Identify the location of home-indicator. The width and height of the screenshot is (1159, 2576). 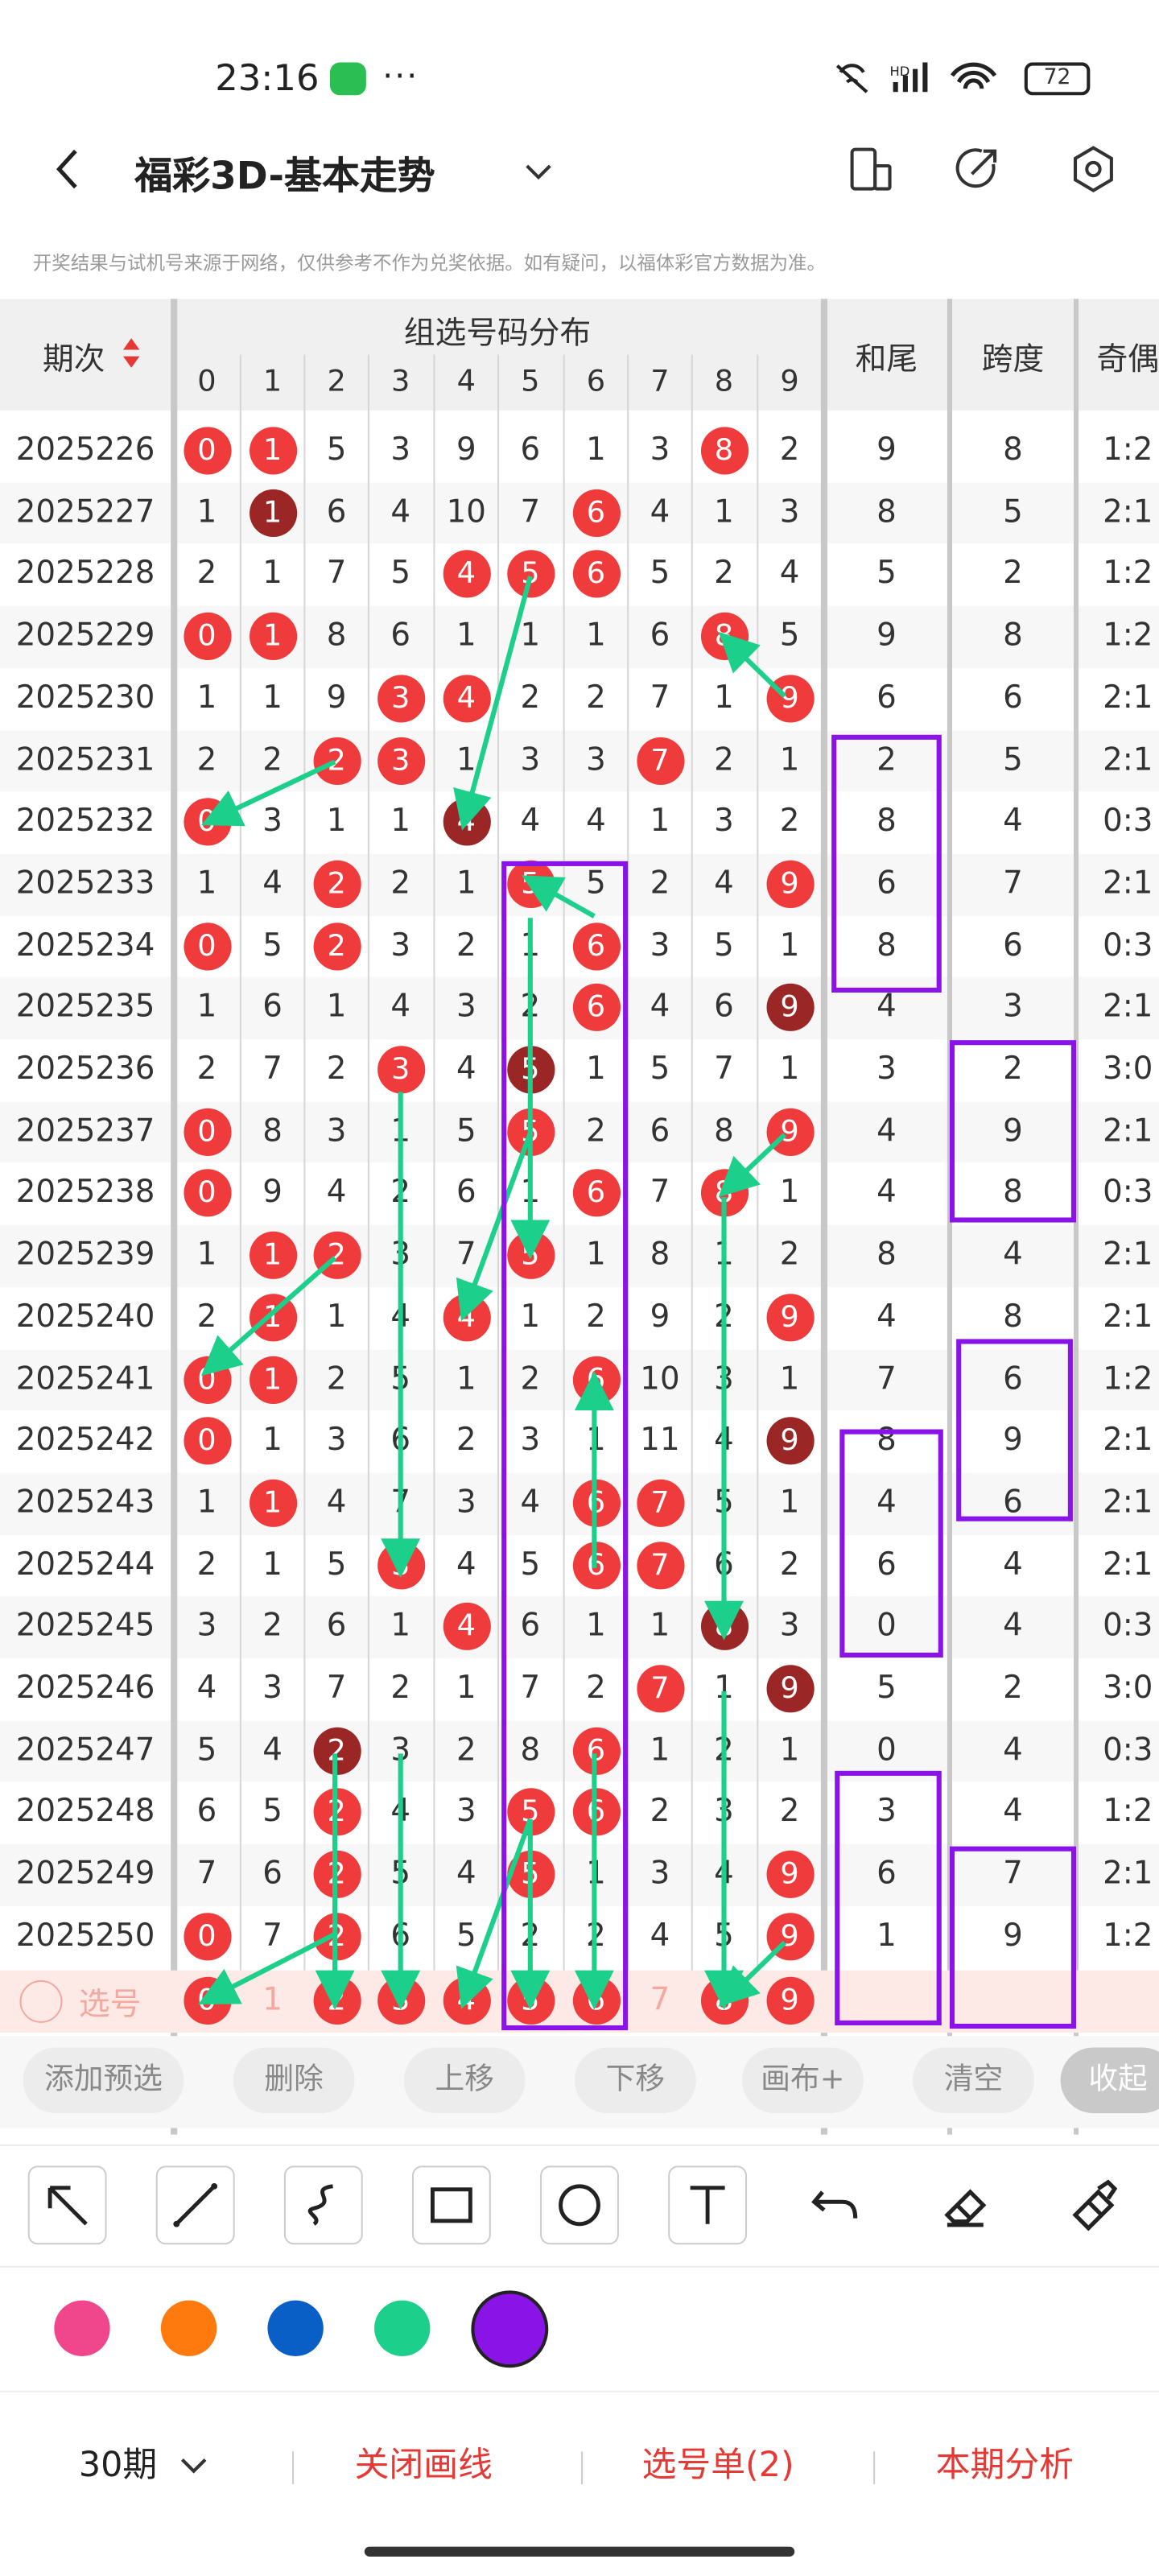
(579, 2551).